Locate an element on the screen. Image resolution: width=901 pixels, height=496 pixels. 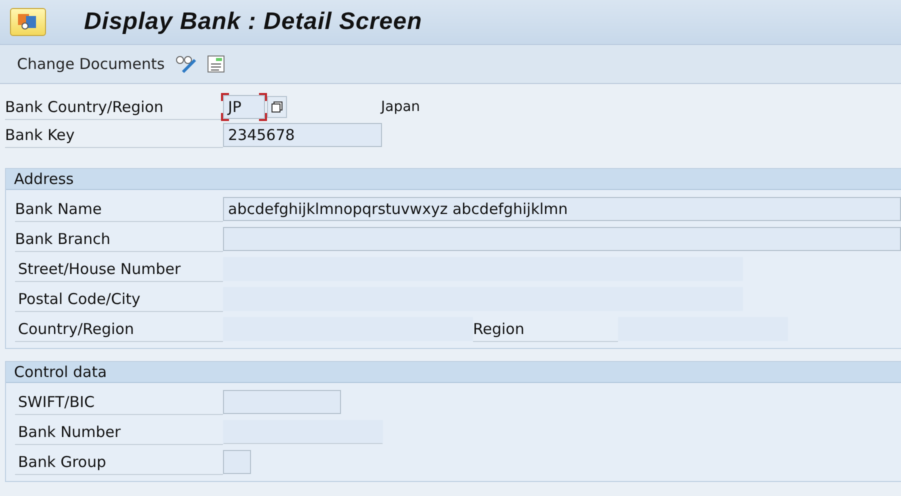
field-label: Country/Region is located at coordinates (119, 329).